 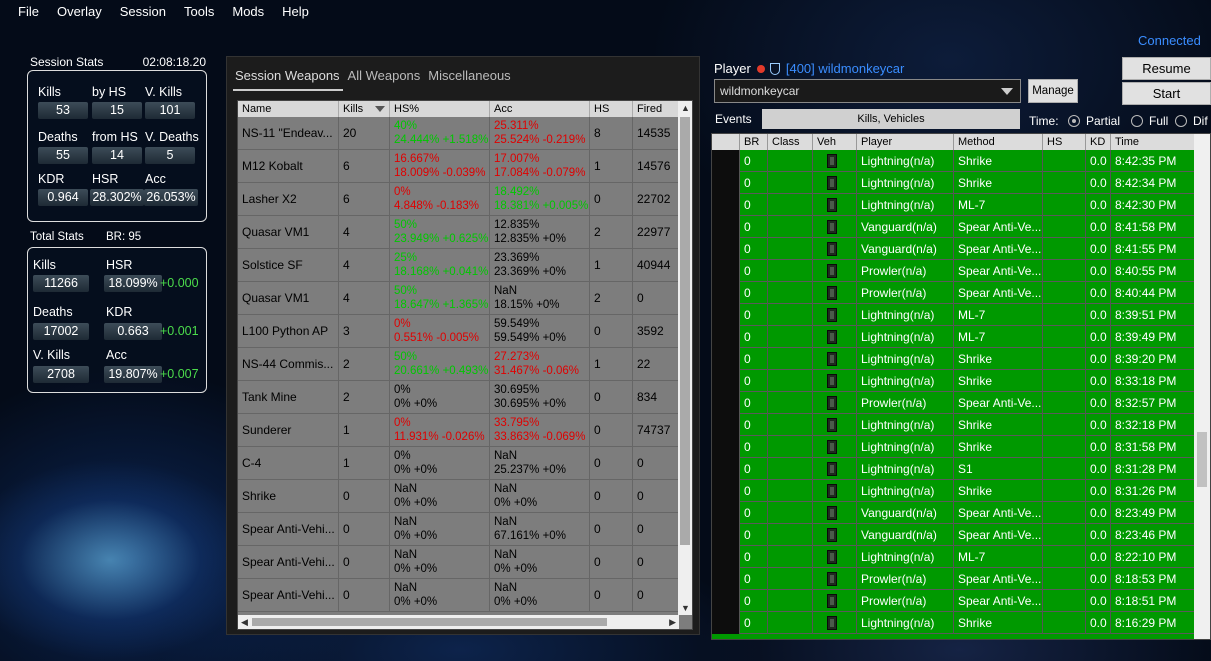 What do you see at coordinates (1153, 469) in the screenshot?
I see `time-cell: 8:31:28 PM` at bounding box center [1153, 469].